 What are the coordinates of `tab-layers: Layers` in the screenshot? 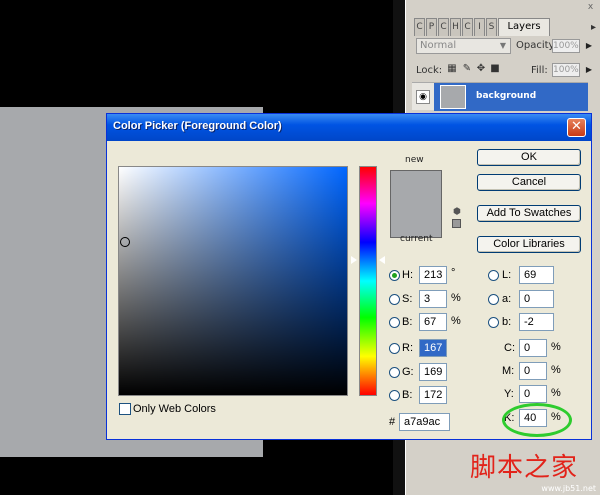 It's located at (524, 27).